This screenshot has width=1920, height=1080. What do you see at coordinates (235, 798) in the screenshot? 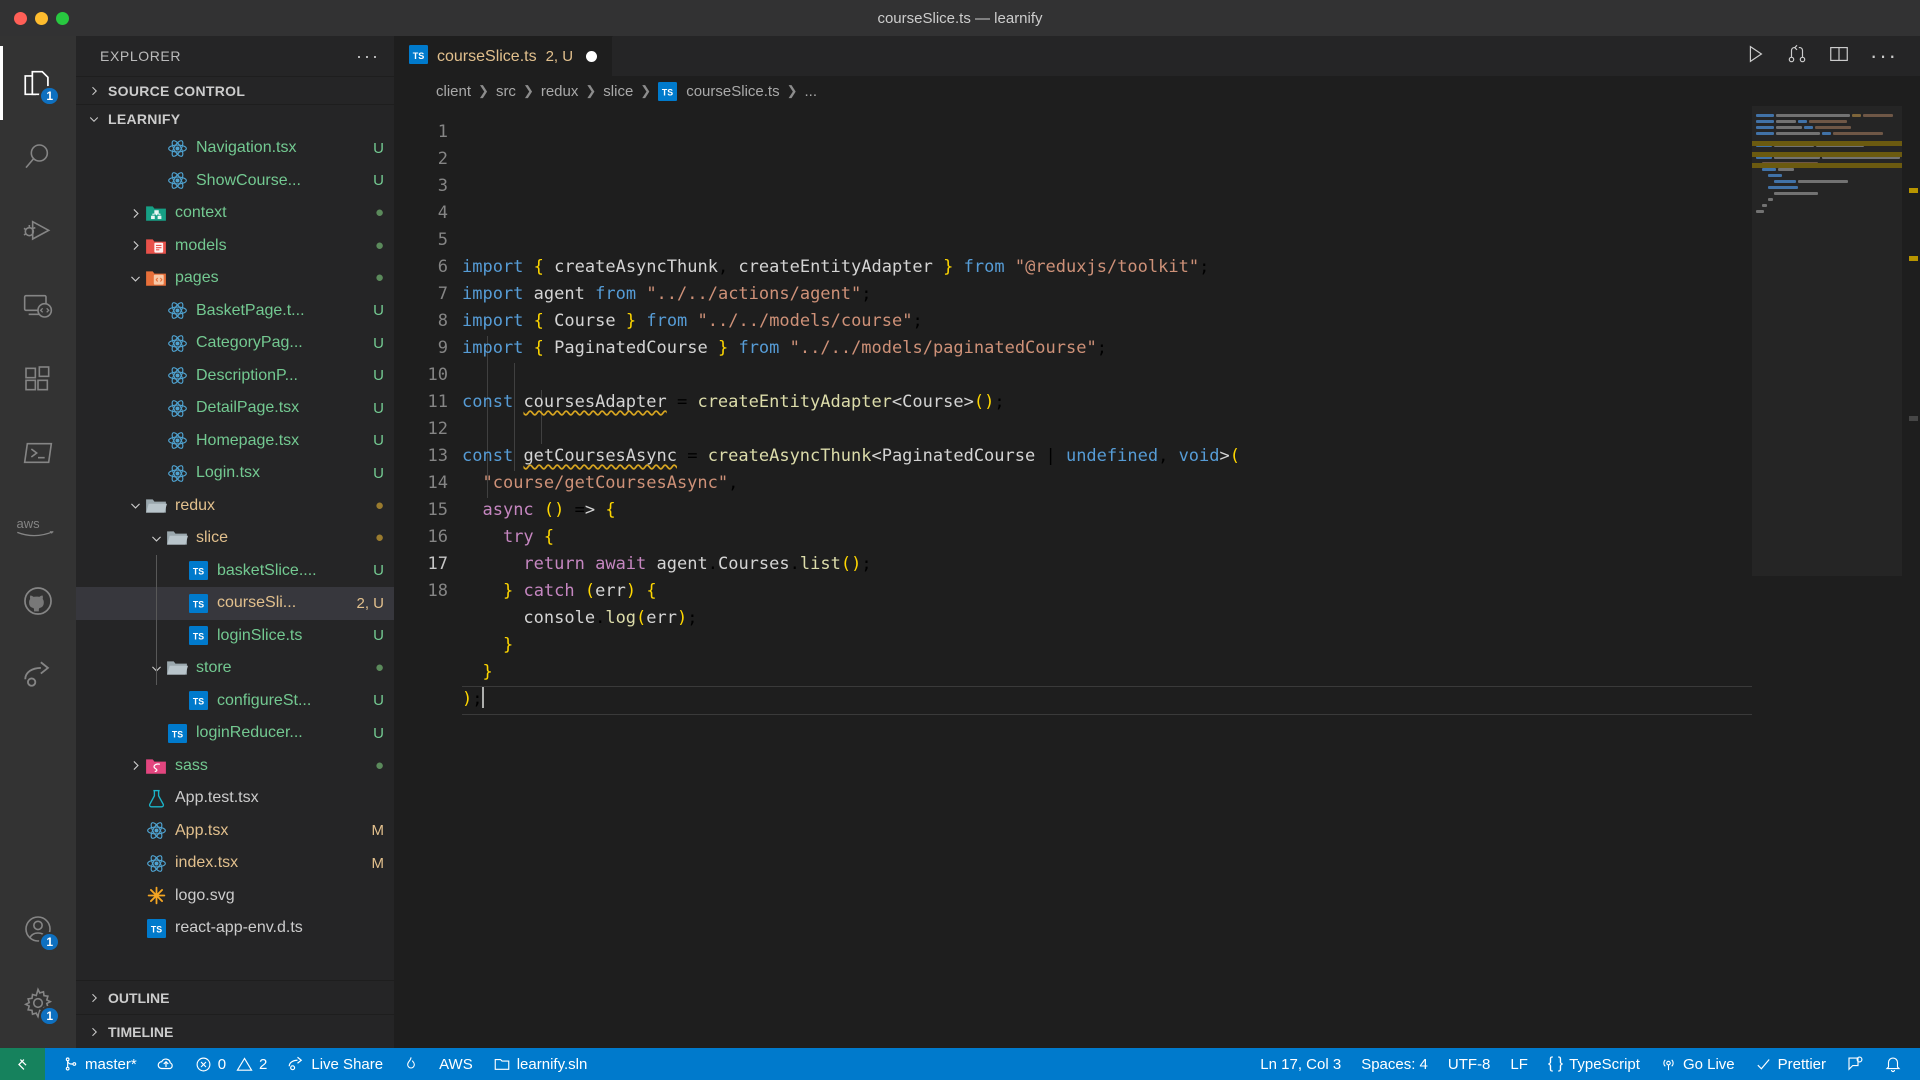
I see `tree-item-app-test-tsx: App.test.tsx` at bounding box center [235, 798].